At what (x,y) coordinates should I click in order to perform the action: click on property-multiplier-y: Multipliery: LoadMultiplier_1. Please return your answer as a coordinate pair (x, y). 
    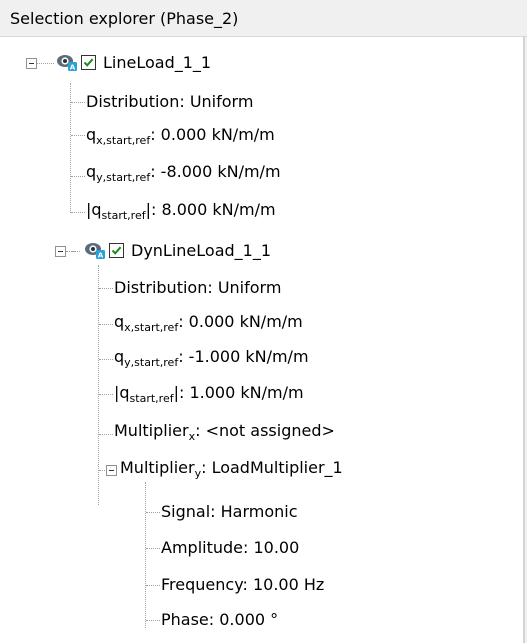
    Looking at the image, I should click on (231, 468).